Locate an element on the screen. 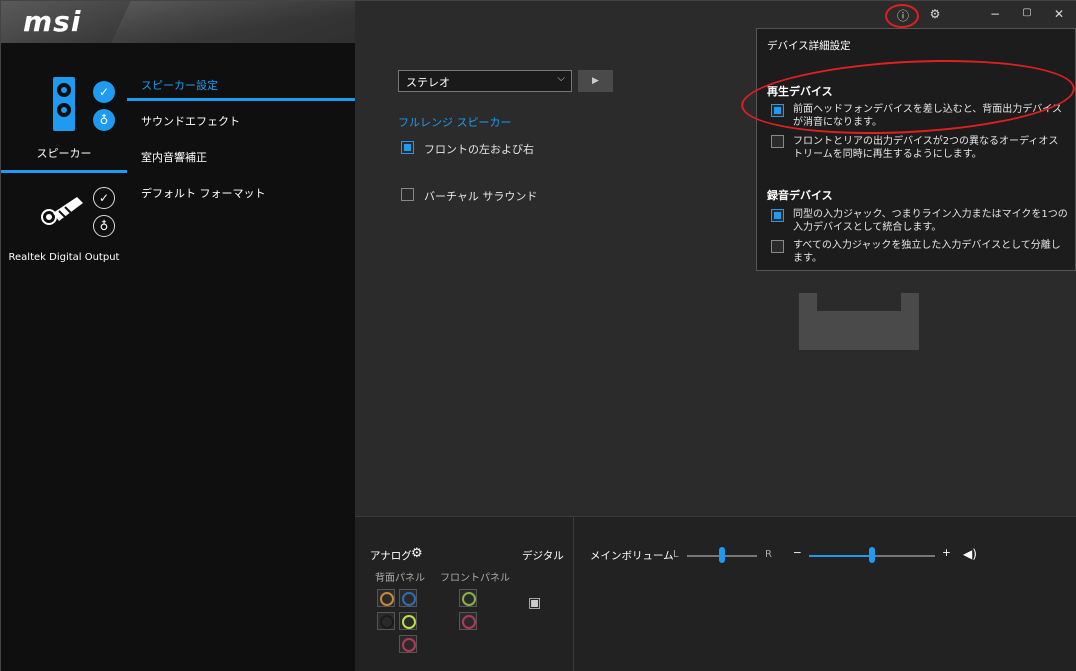  balance-left-label: L is located at coordinates (676, 554).